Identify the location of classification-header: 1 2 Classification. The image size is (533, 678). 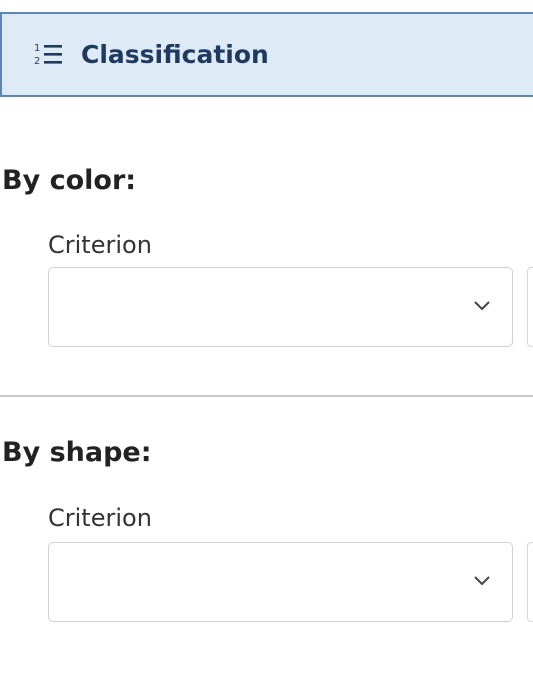
(266, 54).